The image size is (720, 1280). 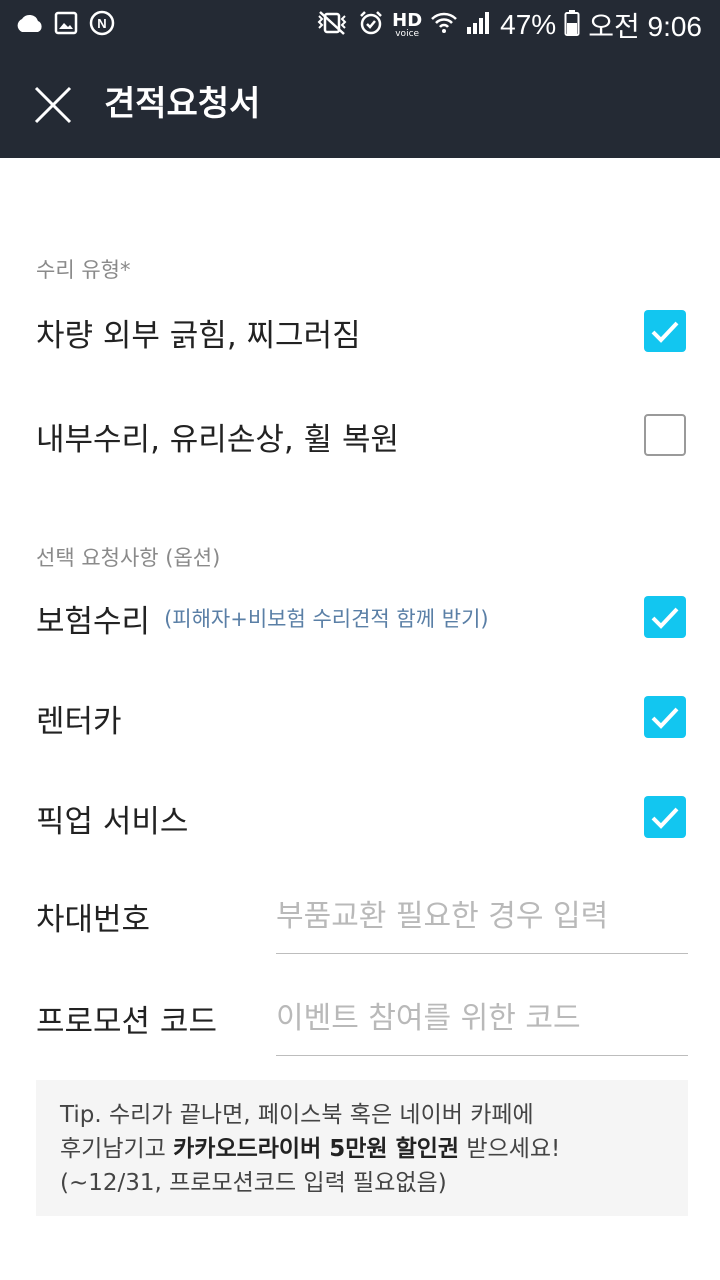 What do you see at coordinates (362, 718) in the screenshot?
I see `option-rental-car: 렌터카` at bounding box center [362, 718].